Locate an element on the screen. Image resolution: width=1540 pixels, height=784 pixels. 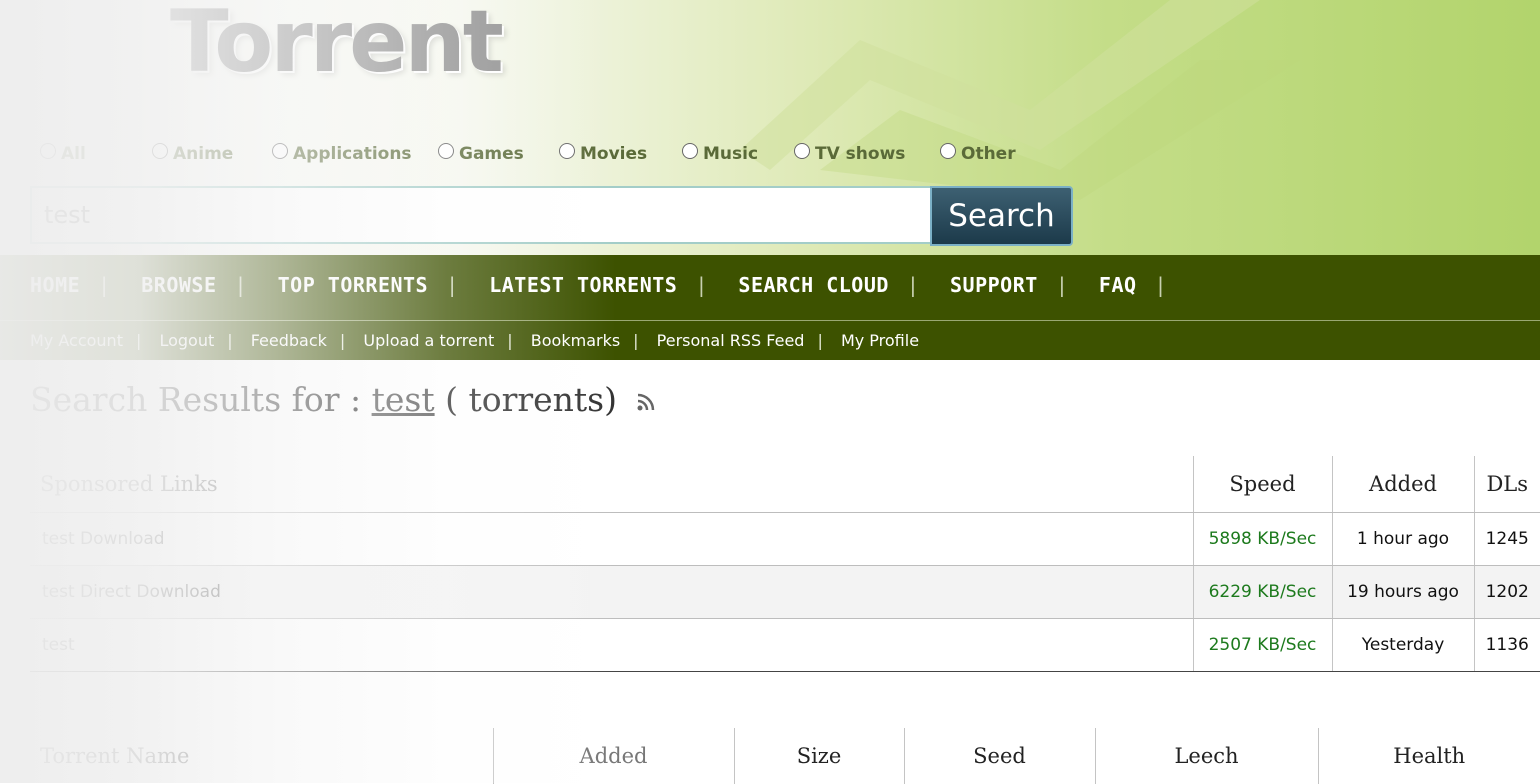
column-header-sponsored: Sponsored Links is located at coordinates (611, 484).